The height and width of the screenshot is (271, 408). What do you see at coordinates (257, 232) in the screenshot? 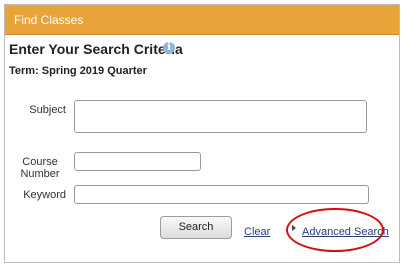
I see `clear-link: Clear` at bounding box center [257, 232].